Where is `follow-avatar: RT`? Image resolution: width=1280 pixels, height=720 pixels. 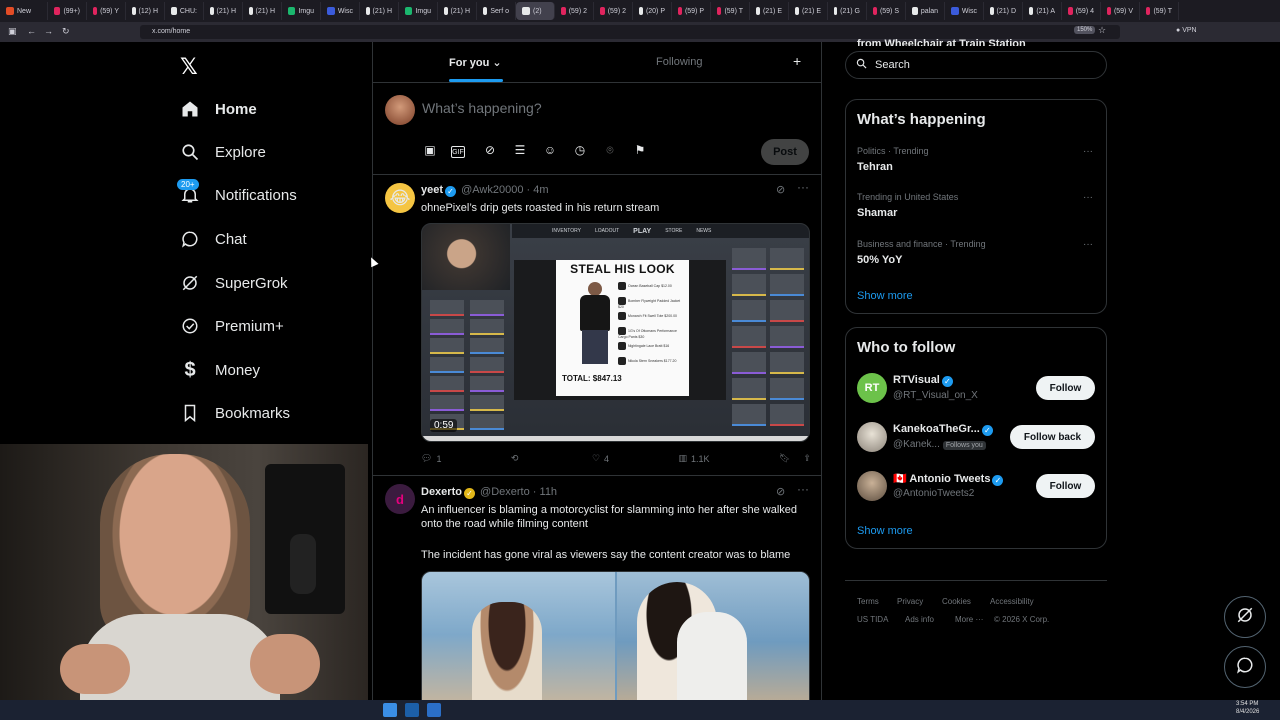
follow-avatar: RT is located at coordinates (872, 388).